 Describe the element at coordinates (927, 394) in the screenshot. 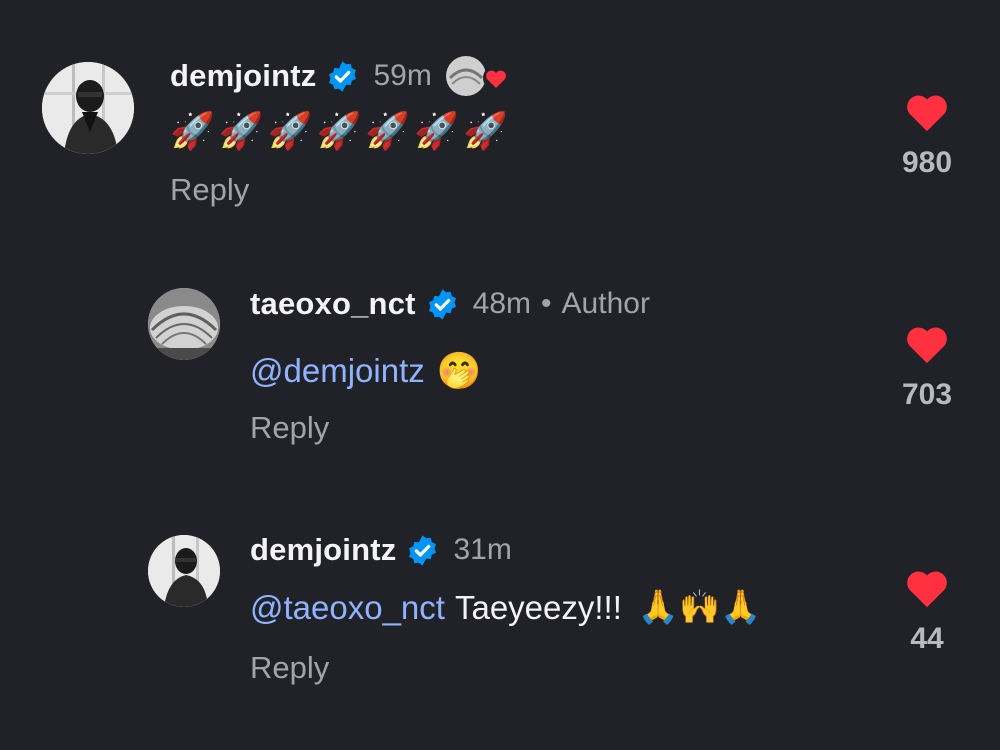

I see `like-count: 703` at that location.